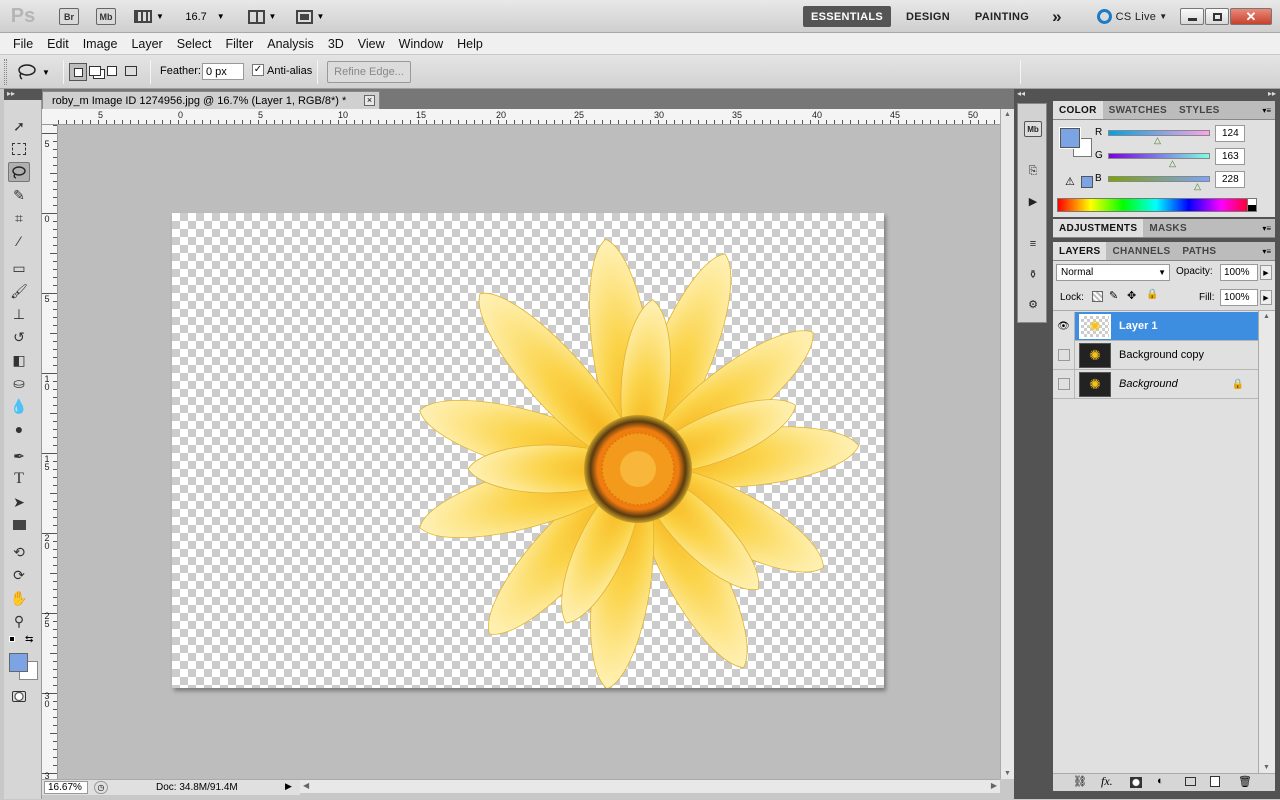 The image size is (1280, 800). What do you see at coordinates (19, 406) in the screenshot?
I see `blur-tool: 💧` at bounding box center [19, 406].